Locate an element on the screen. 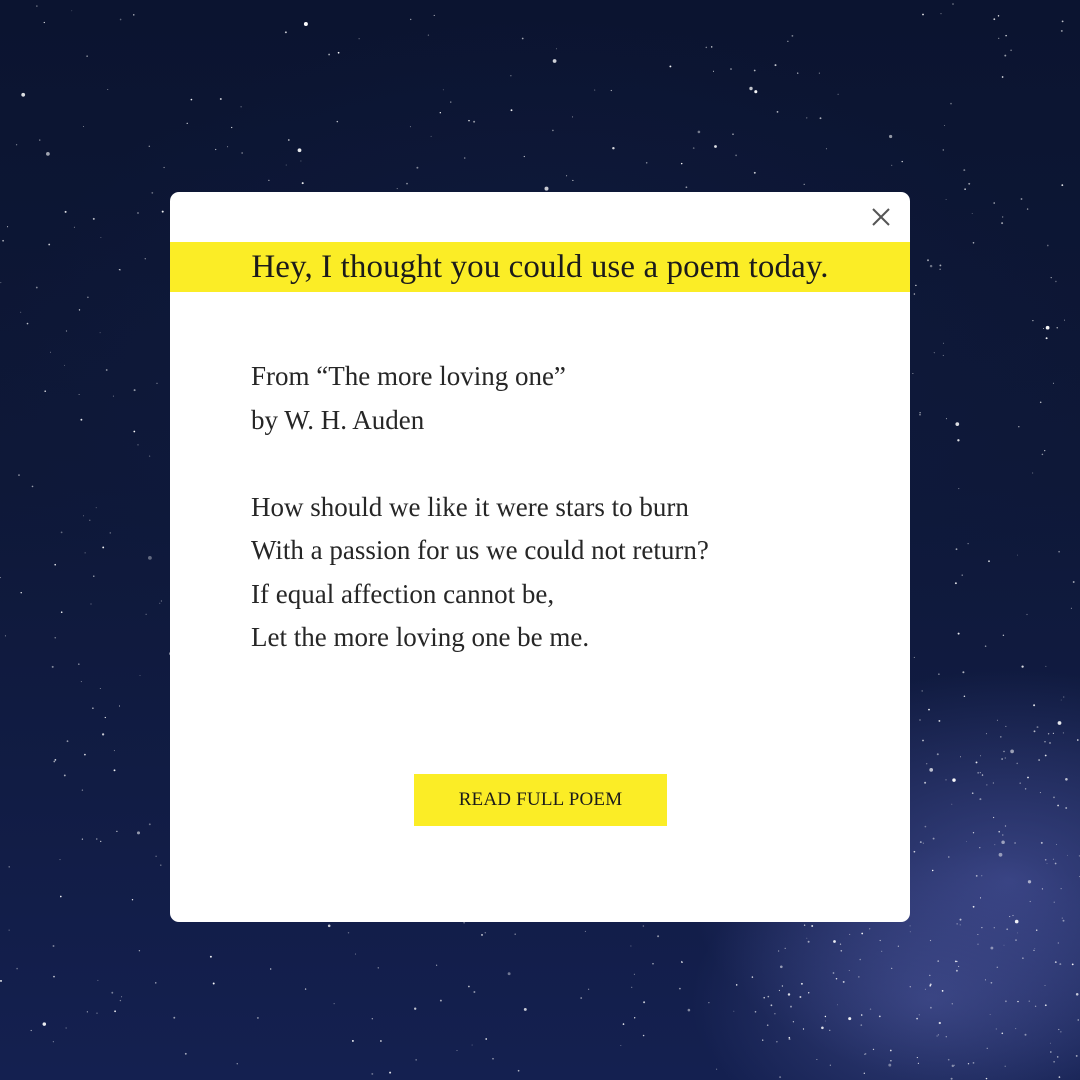 The image size is (1080, 1080). close-button is located at coordinates (881, 217).